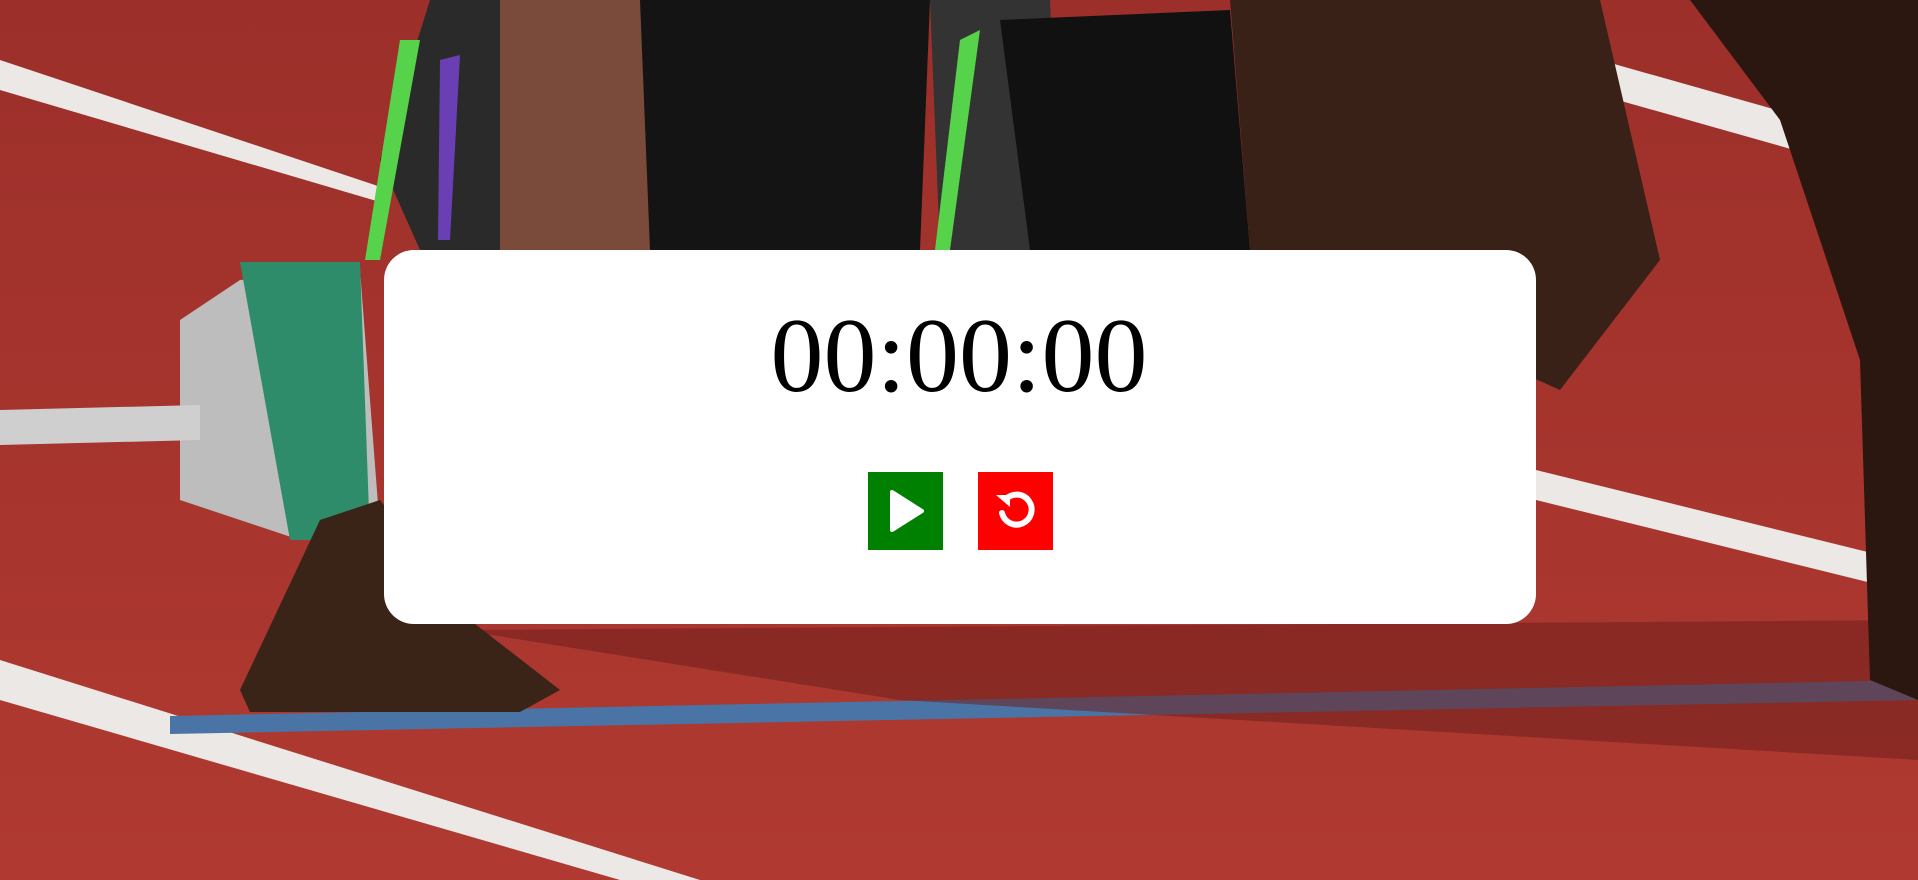 The height and width of the screenshot is (880, 1918). I want to click on time-display: 00:00:00, so click(959, 355).